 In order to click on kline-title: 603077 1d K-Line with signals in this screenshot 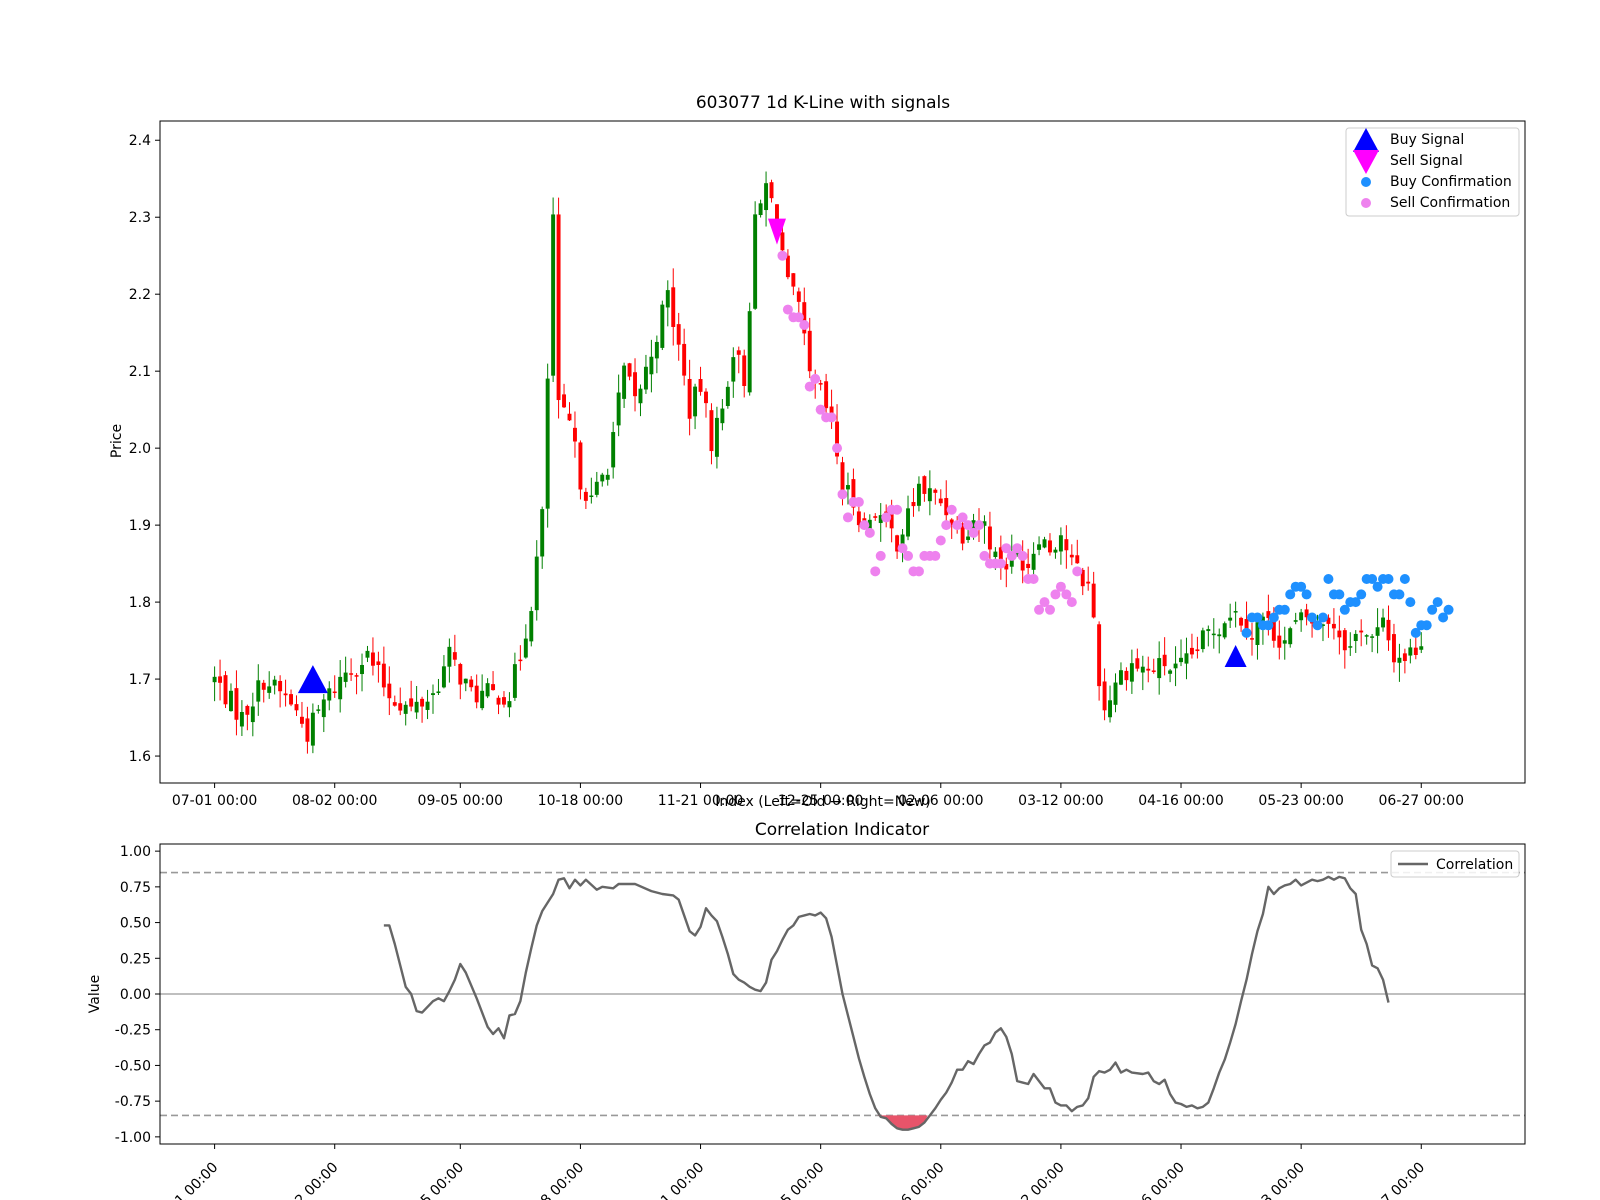, I will do `click(823, 103)`.